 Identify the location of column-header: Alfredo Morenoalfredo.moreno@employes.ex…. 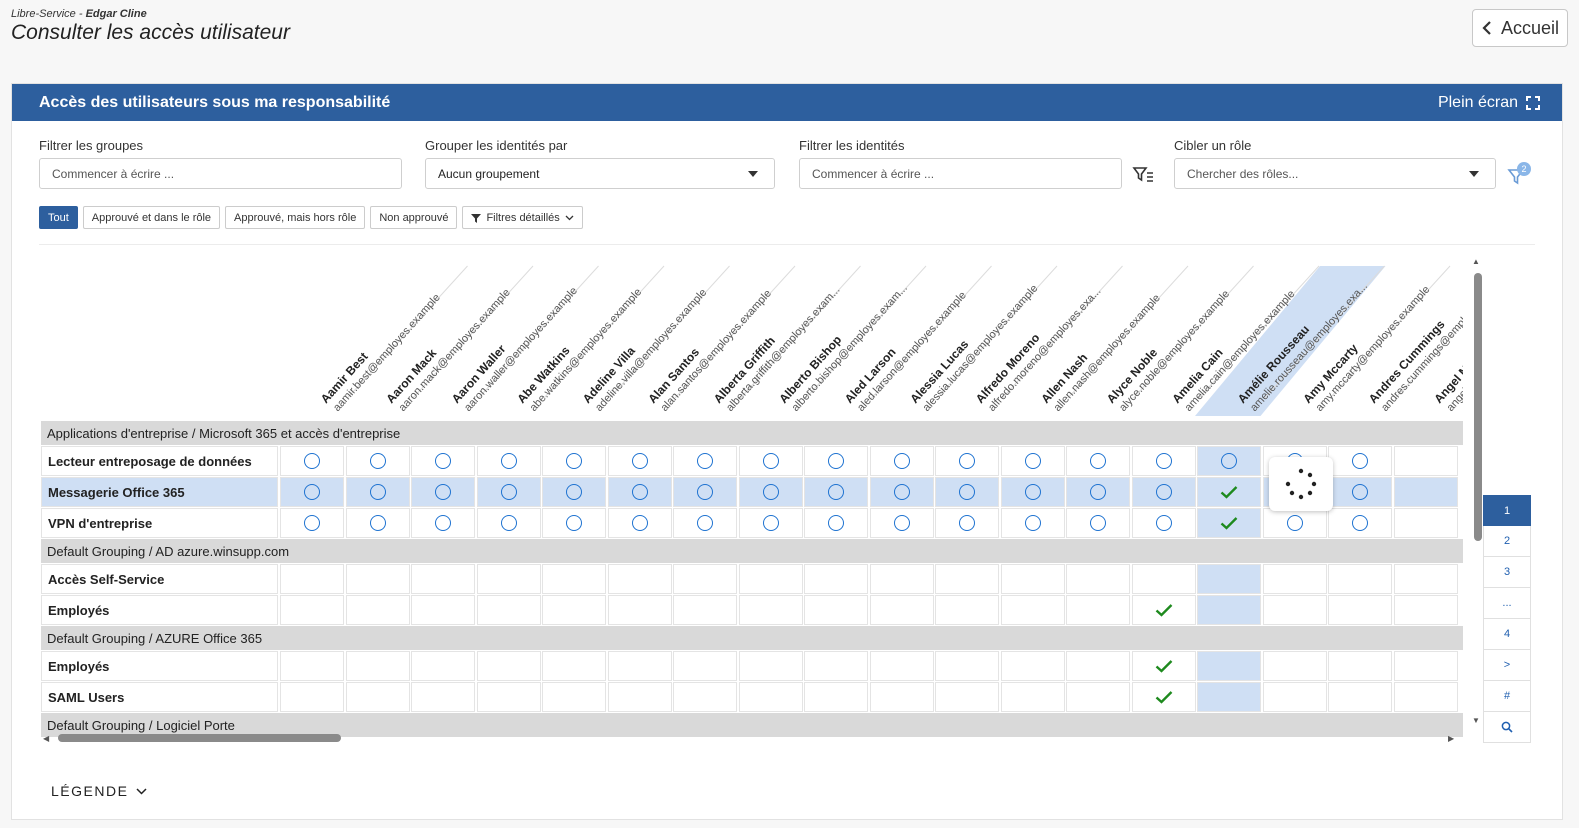
(1038, 345).